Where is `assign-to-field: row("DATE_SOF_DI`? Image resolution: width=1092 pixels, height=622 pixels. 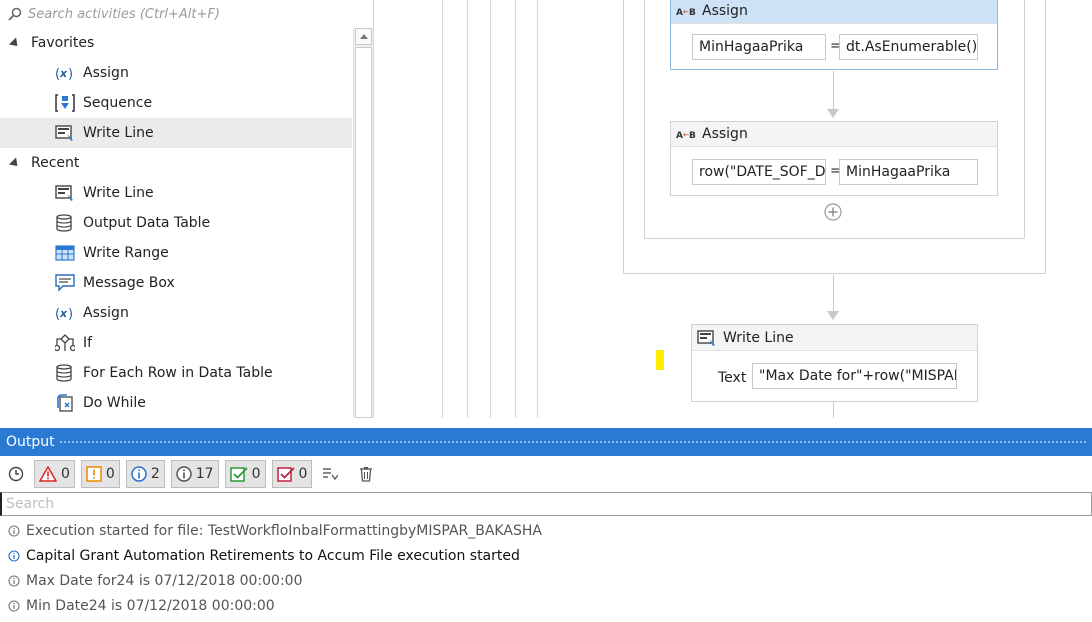 assign-to-field: row("DATE_SOF_DI is located at coordinates (759, 172).